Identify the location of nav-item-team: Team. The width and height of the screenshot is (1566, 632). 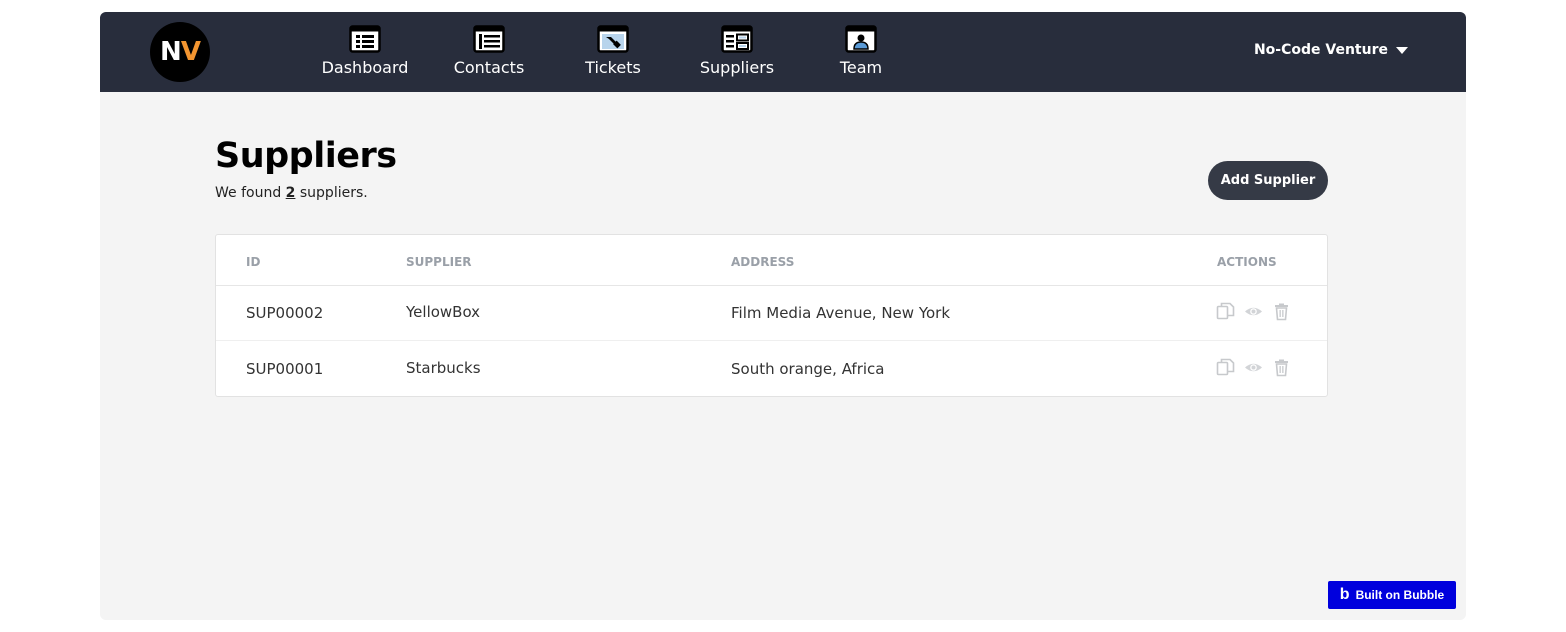
(861, 56).